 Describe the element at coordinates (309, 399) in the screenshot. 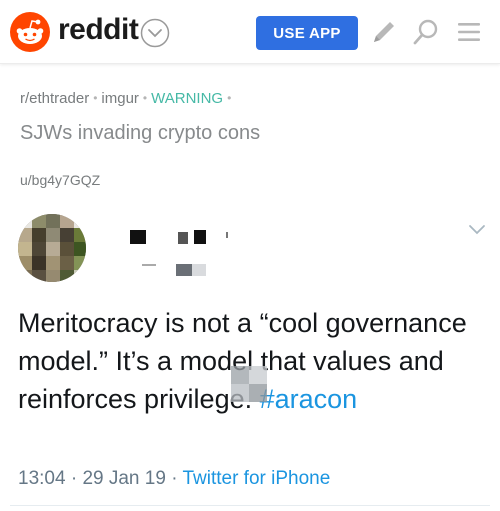

I see `hashtag-link: #aracon` at that location.